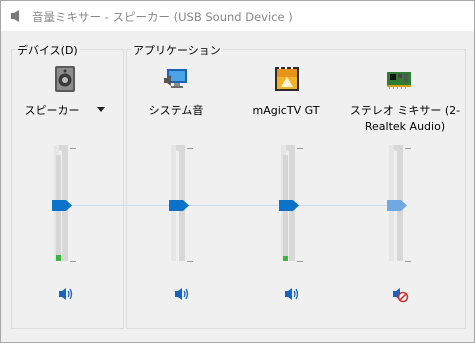 The height and width of the screenshot is (343, 475). Describe the element at coordinates (162, 17) in the screenshot. I see `window-title: 音量ミキサー - スピーカー (USB Sound Device )` at that location.